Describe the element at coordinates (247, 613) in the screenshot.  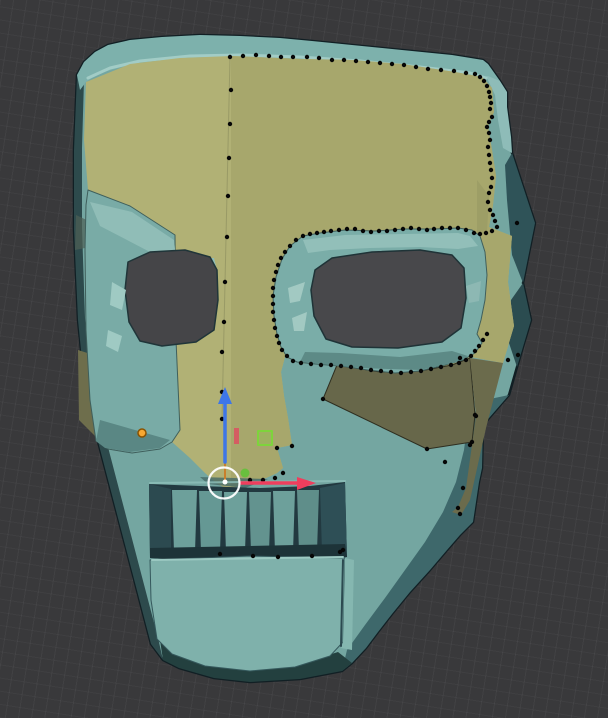
I see `chin-plate` at that location.